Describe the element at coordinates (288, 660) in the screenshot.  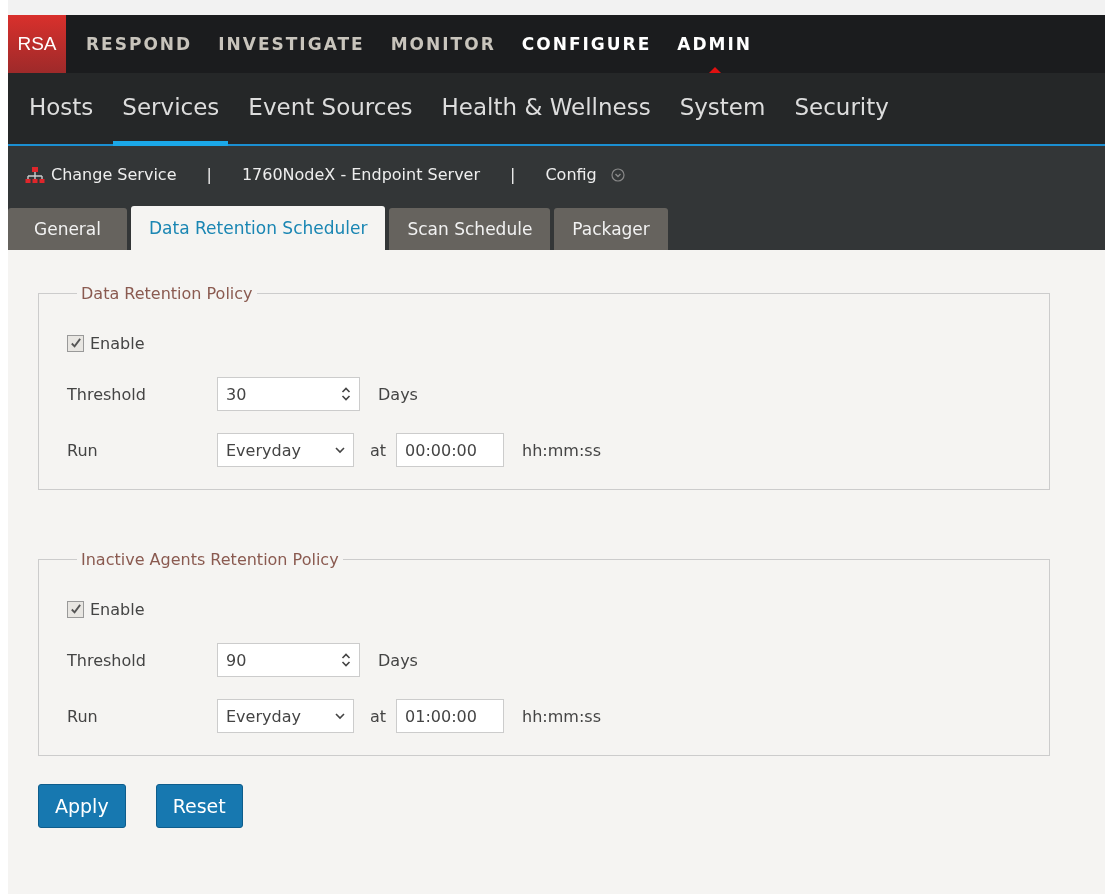
I see `number-input: 90` at that location.